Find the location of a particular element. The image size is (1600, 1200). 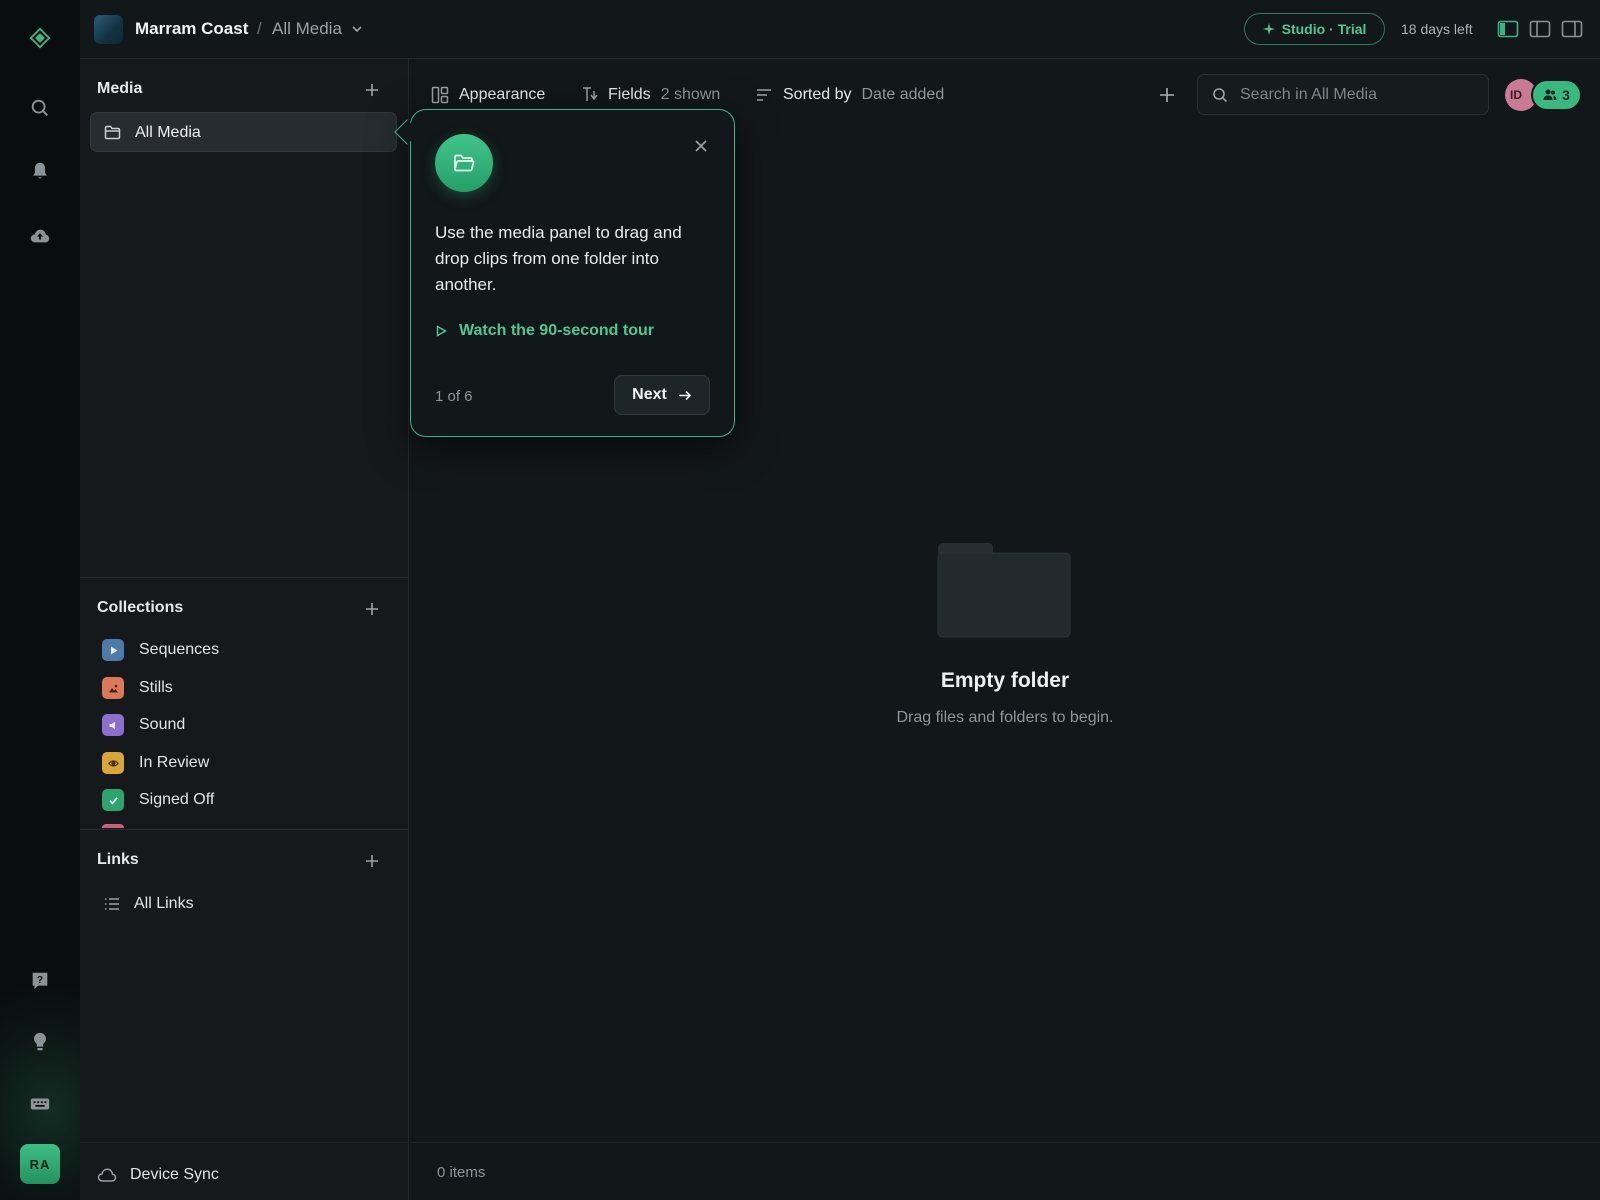

folder-open-icon is located at coordinates (464, 163).